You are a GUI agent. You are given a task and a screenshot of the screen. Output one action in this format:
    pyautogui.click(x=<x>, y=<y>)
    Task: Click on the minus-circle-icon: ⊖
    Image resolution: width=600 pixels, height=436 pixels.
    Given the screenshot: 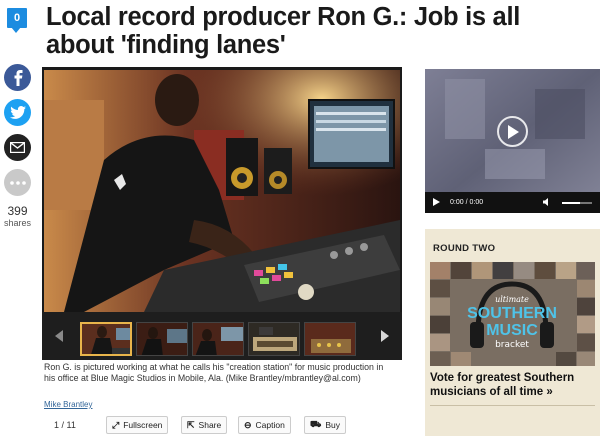 What is the action you would take?
    pyautogui.click(x=248, y=424)
    